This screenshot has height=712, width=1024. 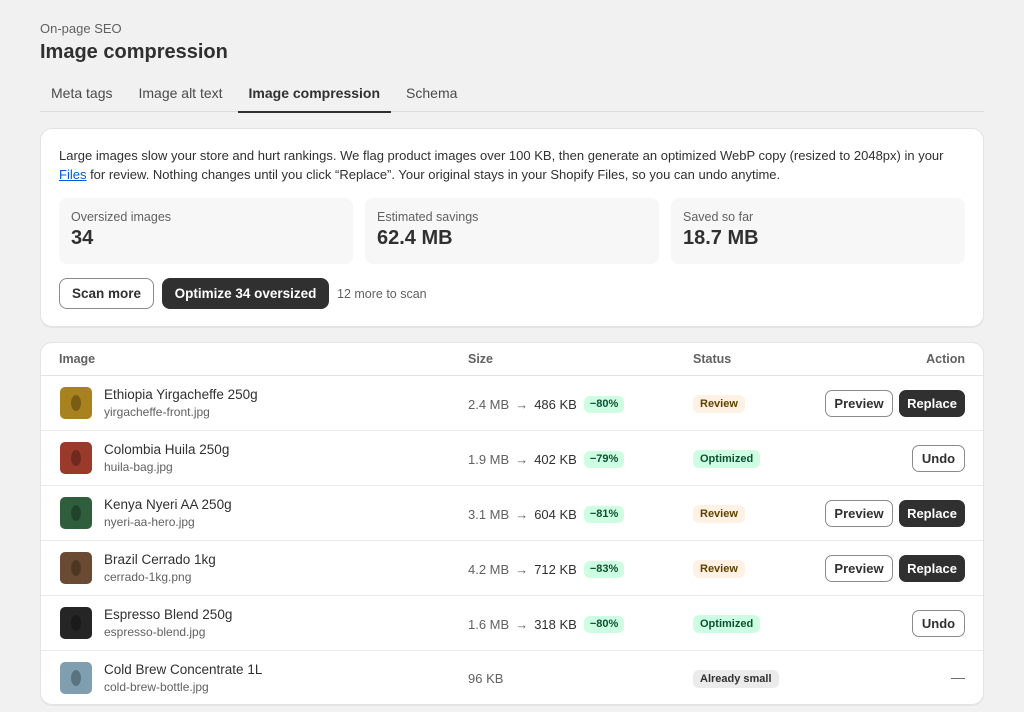 I want to click on size-cell: 4.2 MB → 712 KB −83%, so click(x=546, y=569).